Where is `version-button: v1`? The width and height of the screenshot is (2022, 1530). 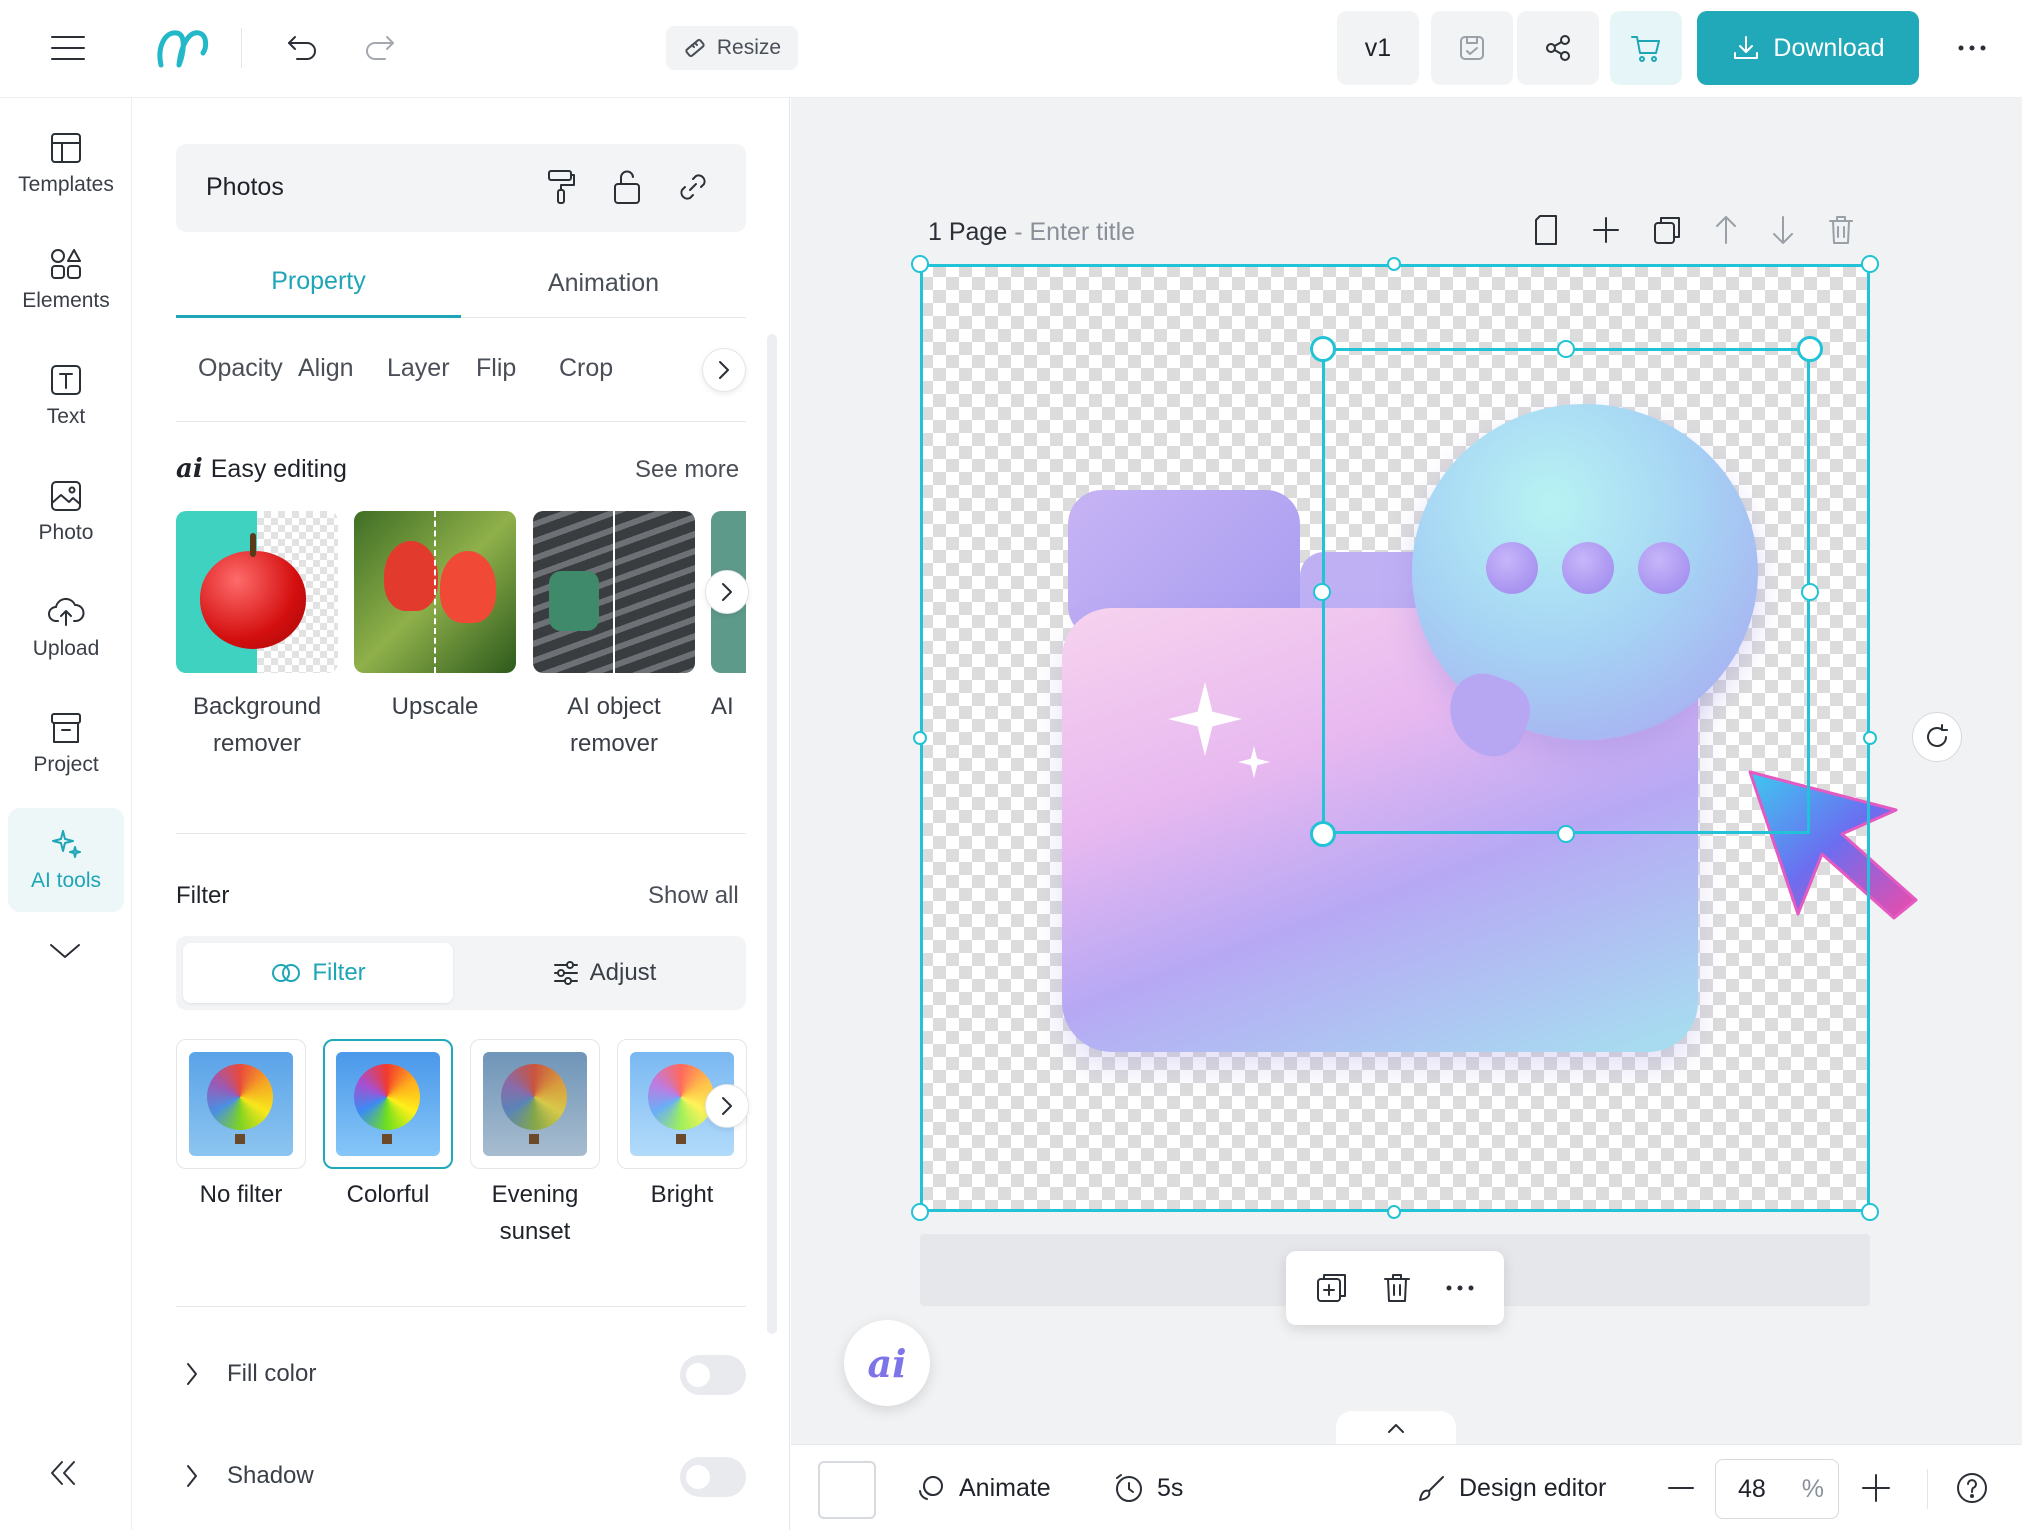 version-button: v1 is located at coordinates (1378, 48).